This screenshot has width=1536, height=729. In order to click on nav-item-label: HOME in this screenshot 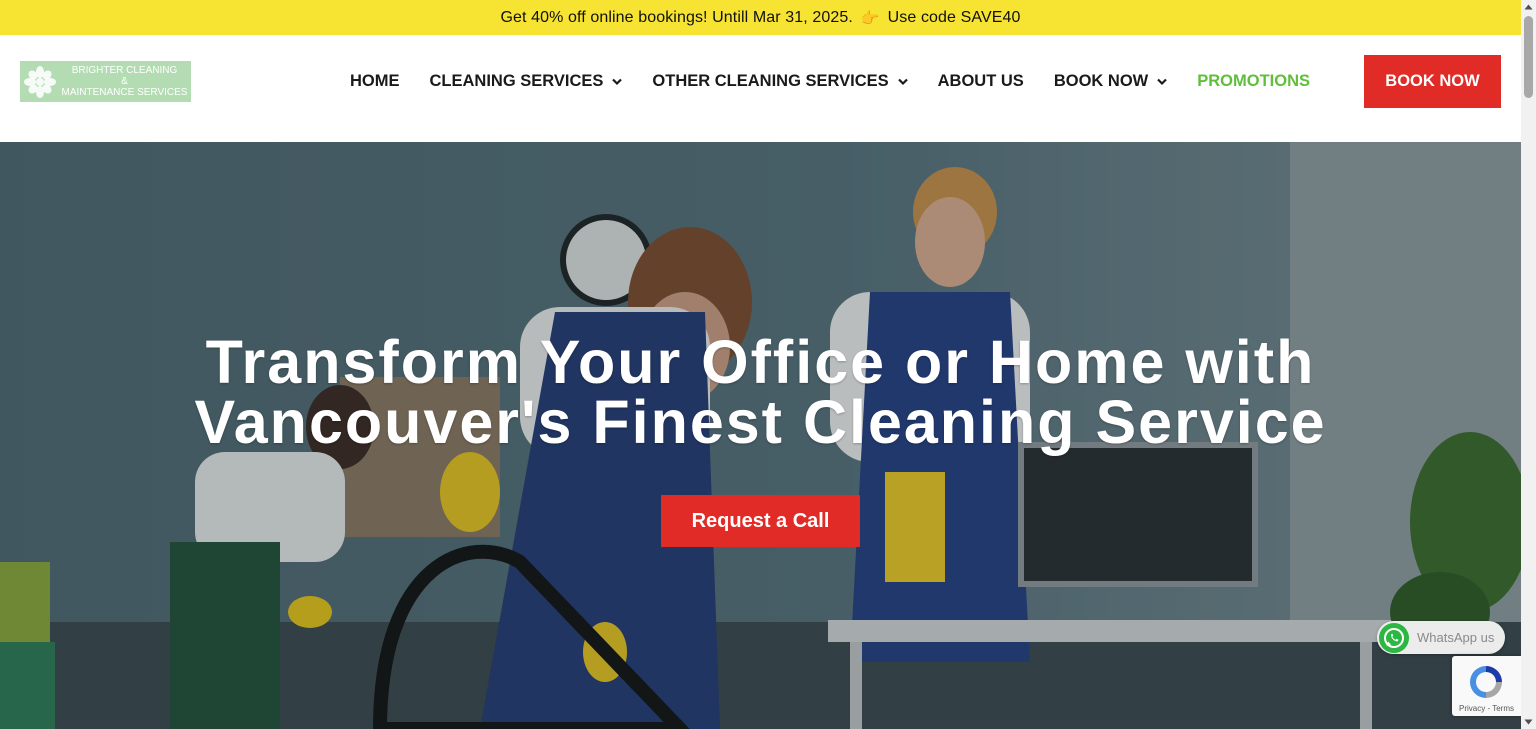, I will do `click(375, 81)`.